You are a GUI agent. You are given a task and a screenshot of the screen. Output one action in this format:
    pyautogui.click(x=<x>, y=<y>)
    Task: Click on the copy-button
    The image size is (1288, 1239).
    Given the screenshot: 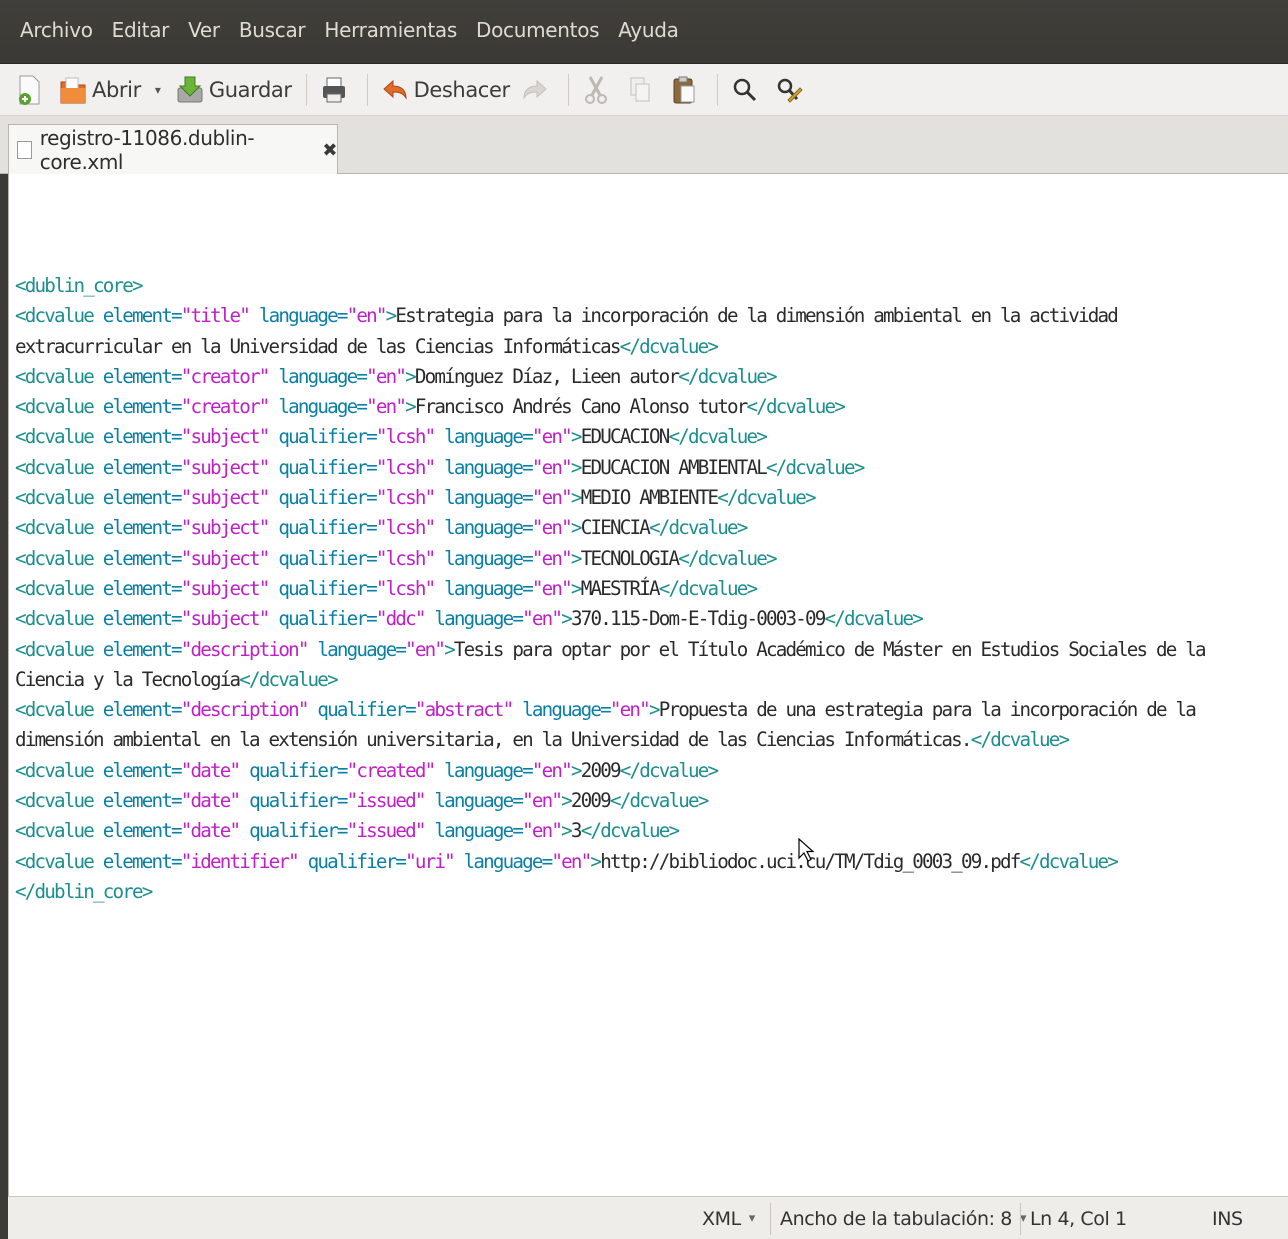 What is the action you would take?
    pyautogui.click(x=642, y=90)
    